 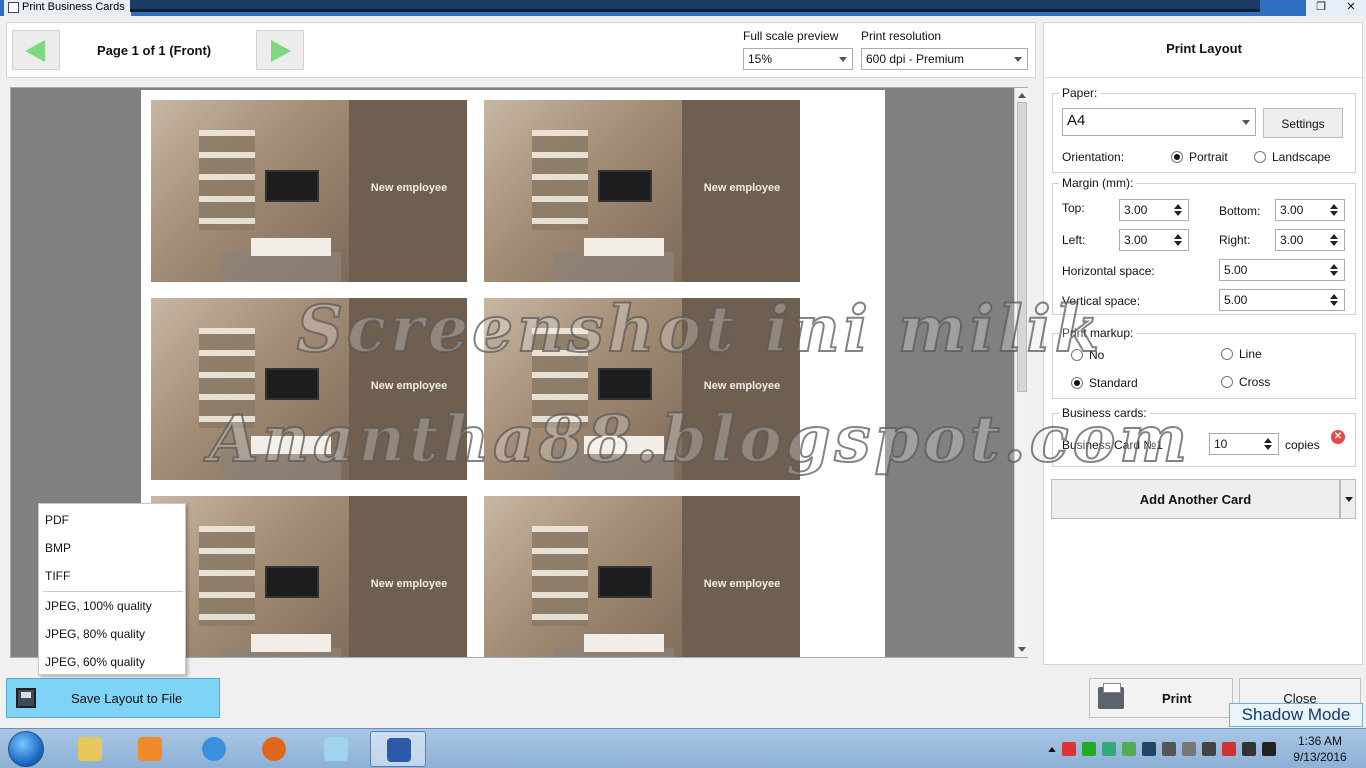 I want to click on print-resolution-label: Print resolution, so click(x=901, y=36).